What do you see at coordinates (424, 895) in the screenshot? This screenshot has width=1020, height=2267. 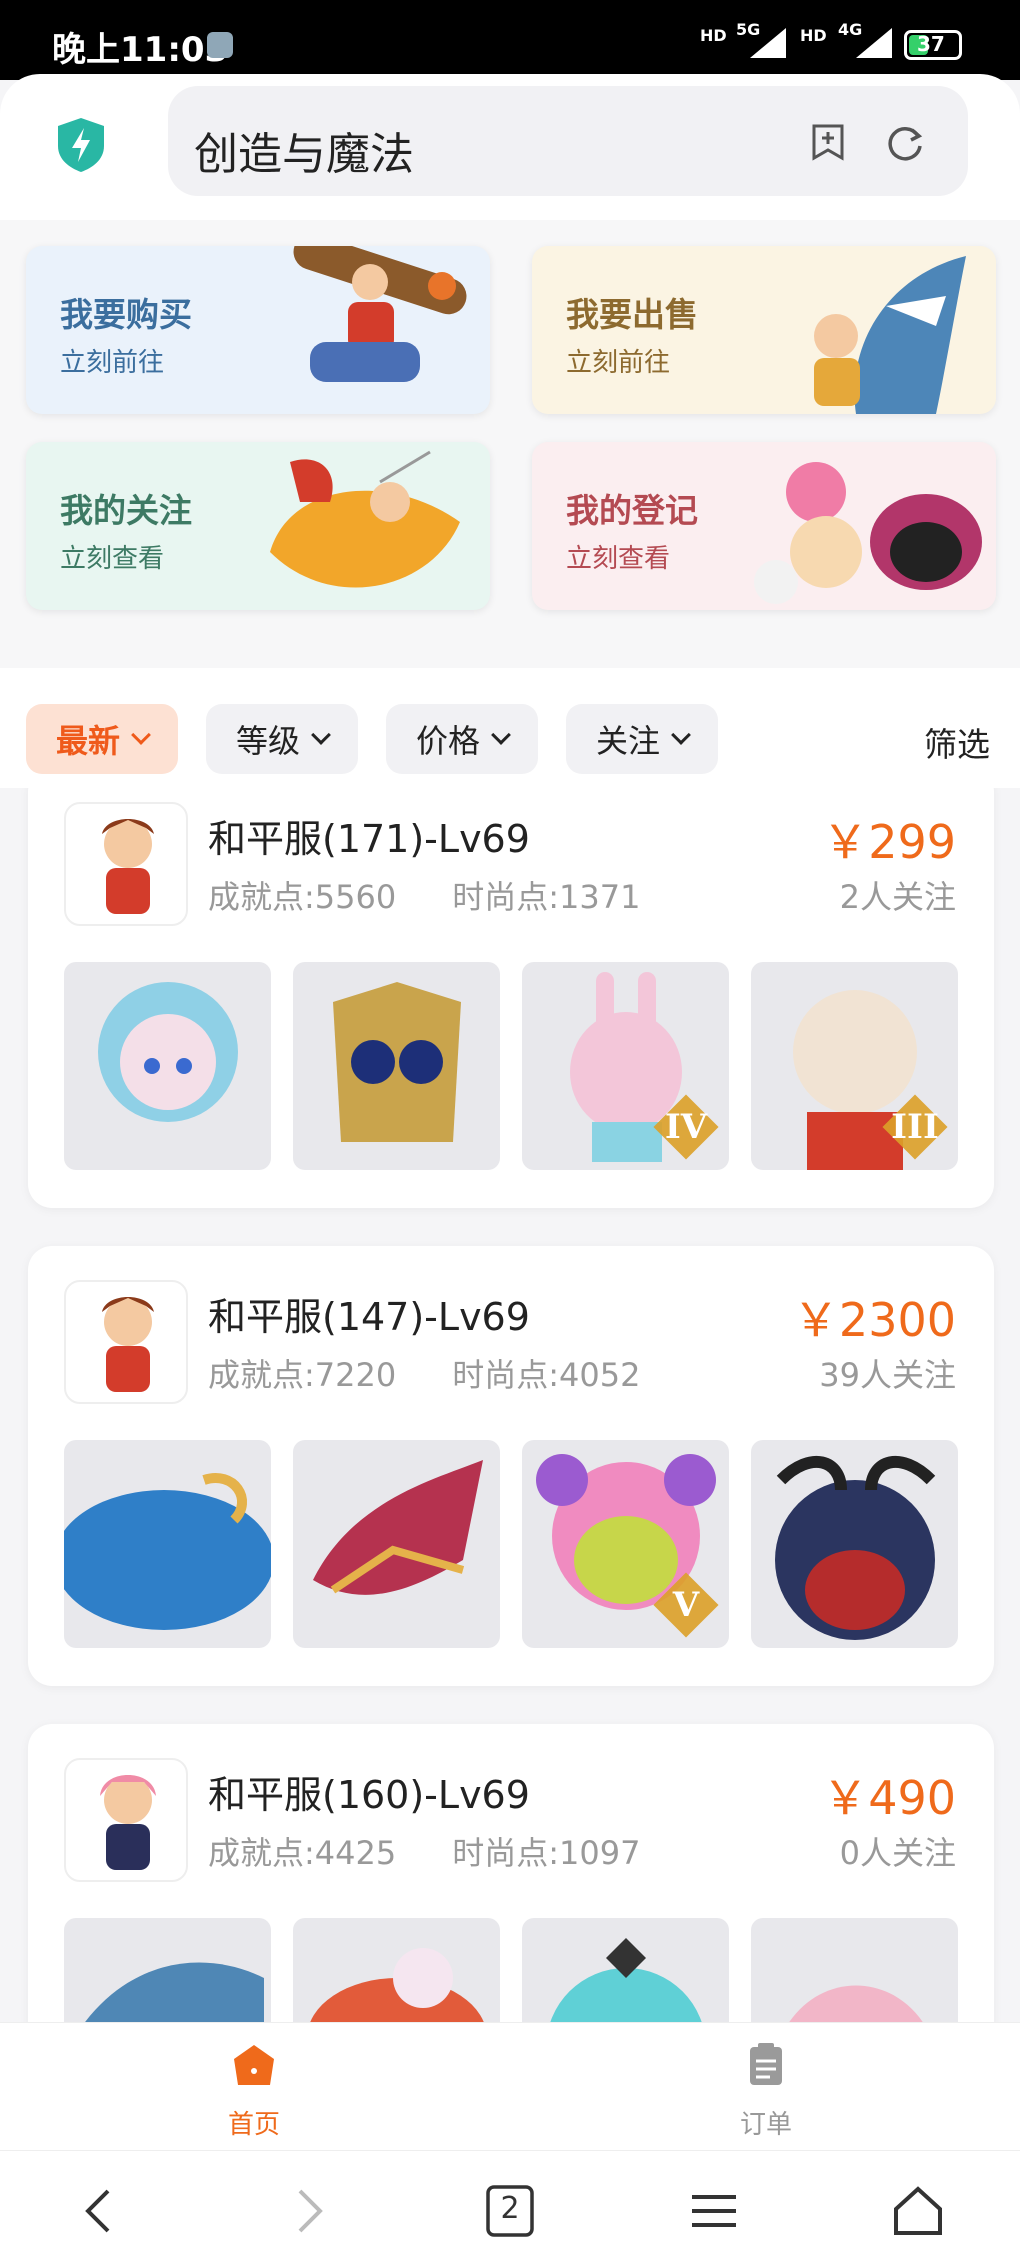 I see `listing-stats: 成就点:5560 时尚点:1371` at bounding box center [424, 895].